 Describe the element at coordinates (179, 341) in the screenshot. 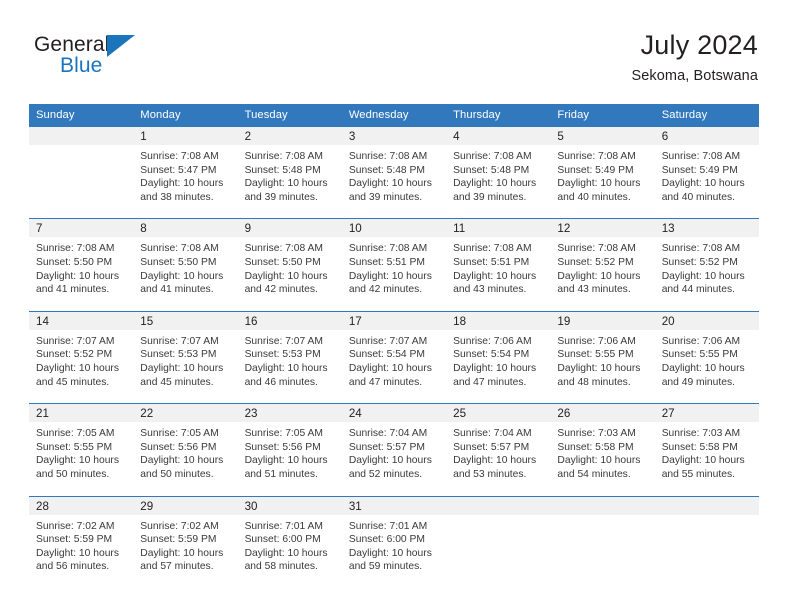

I see `sunrise-text: Sunrise: 7:07 AM` at that location.